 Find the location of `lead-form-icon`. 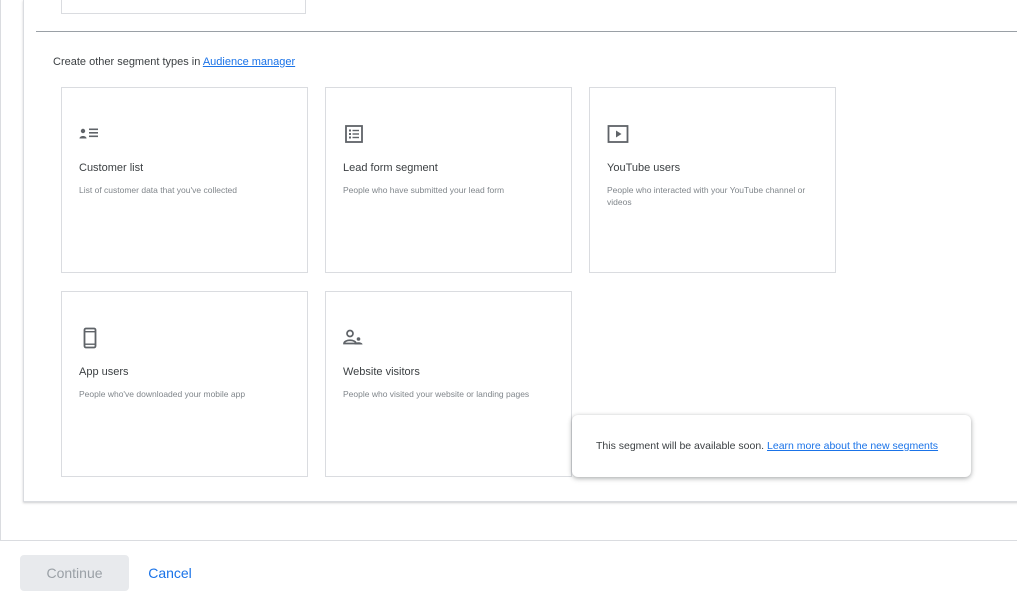

lead-form-icon is located at coordinates (354, 134).